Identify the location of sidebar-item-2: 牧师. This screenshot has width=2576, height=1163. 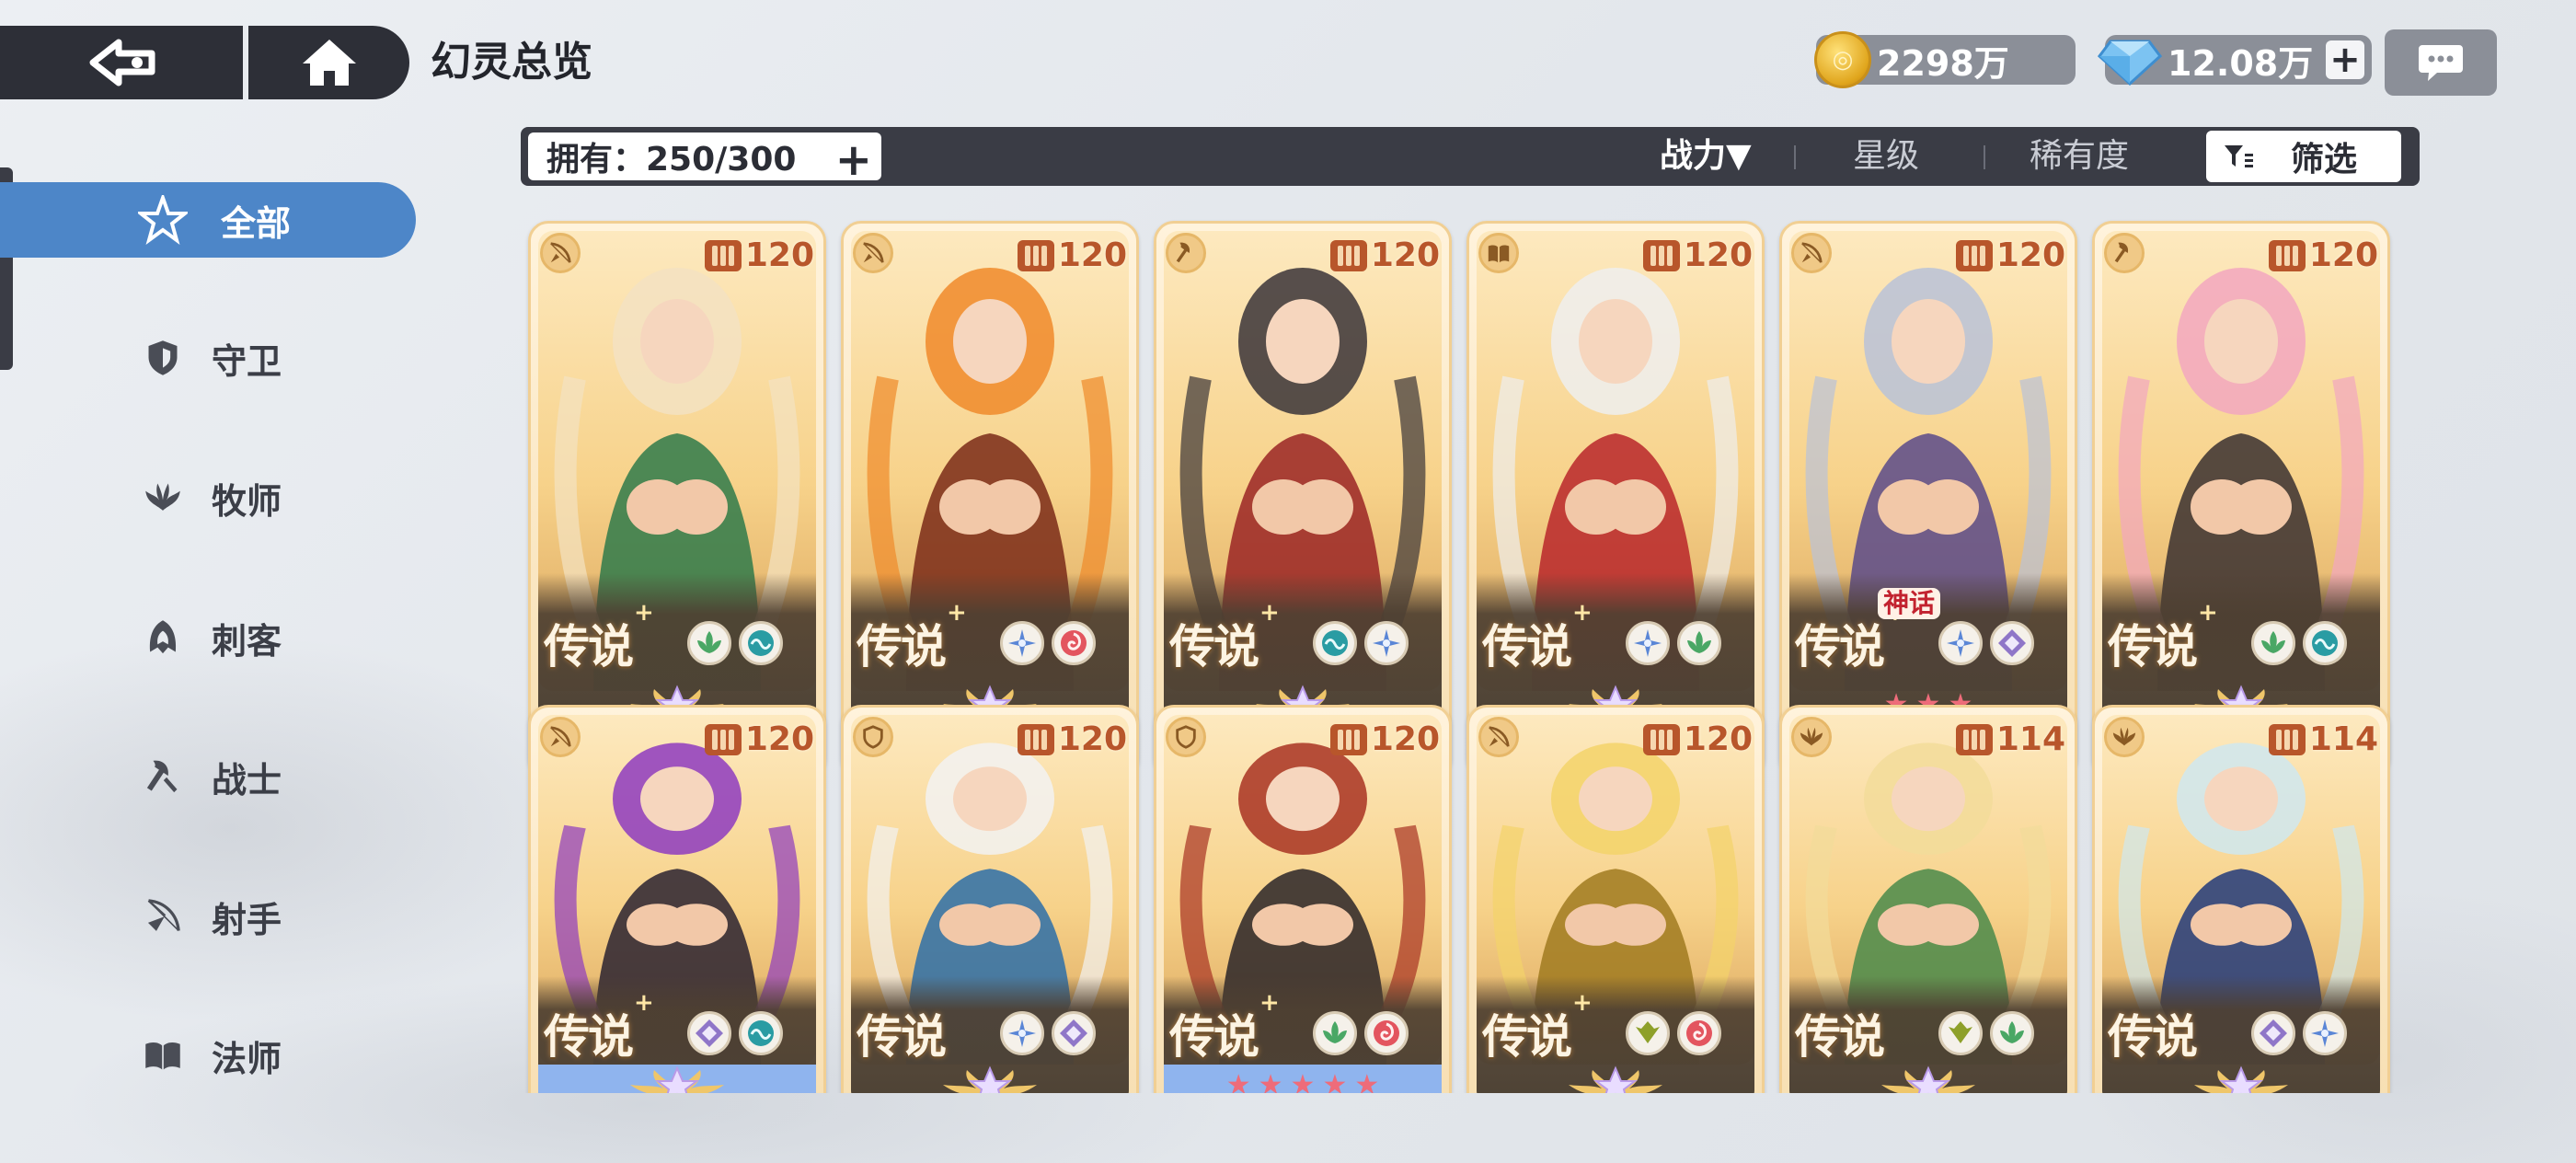
(208, 498).